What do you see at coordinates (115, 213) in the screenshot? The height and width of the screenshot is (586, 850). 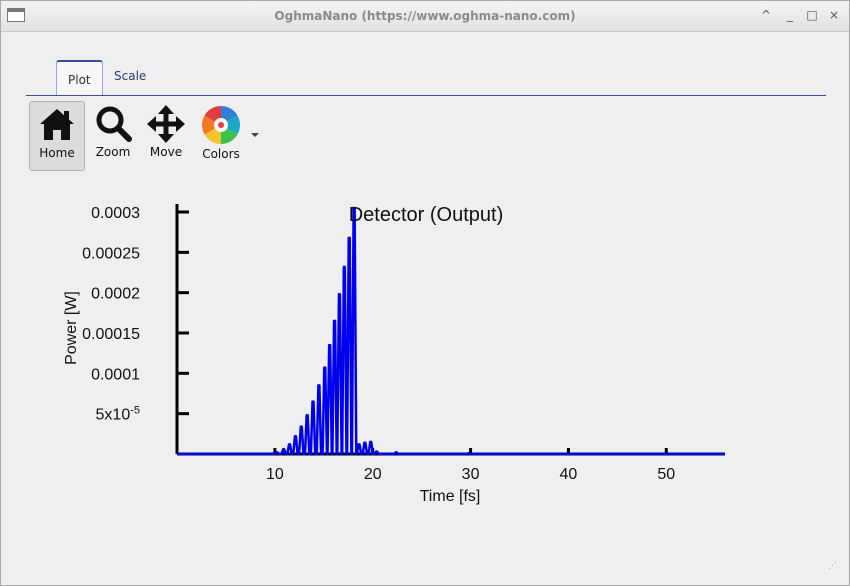 I see `y-tick-label: 0.0003` at bounding box center [115, 213].